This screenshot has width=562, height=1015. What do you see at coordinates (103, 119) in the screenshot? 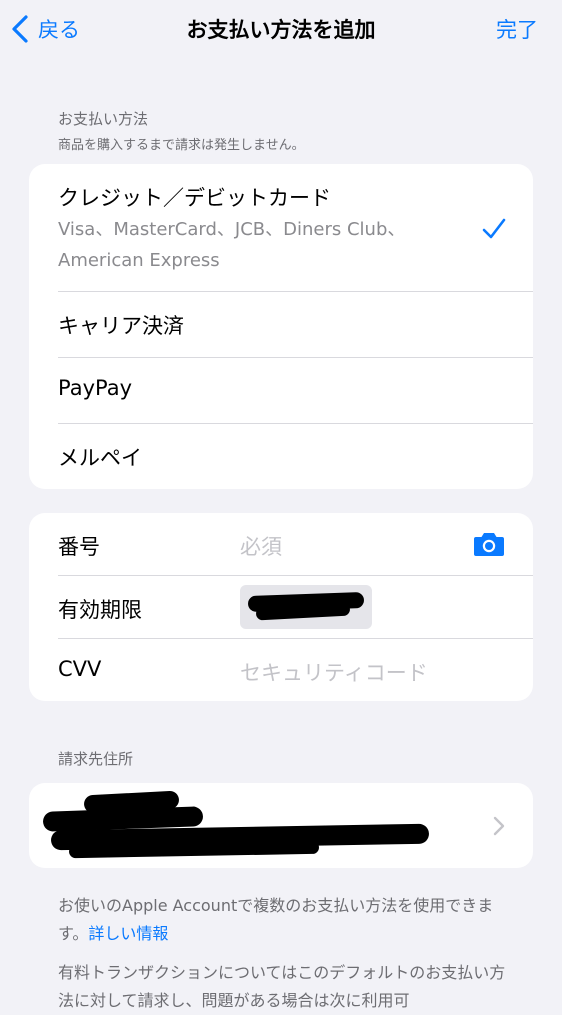
I see `payment-section-header: お支払い方法` at bounding box center [103, 119].